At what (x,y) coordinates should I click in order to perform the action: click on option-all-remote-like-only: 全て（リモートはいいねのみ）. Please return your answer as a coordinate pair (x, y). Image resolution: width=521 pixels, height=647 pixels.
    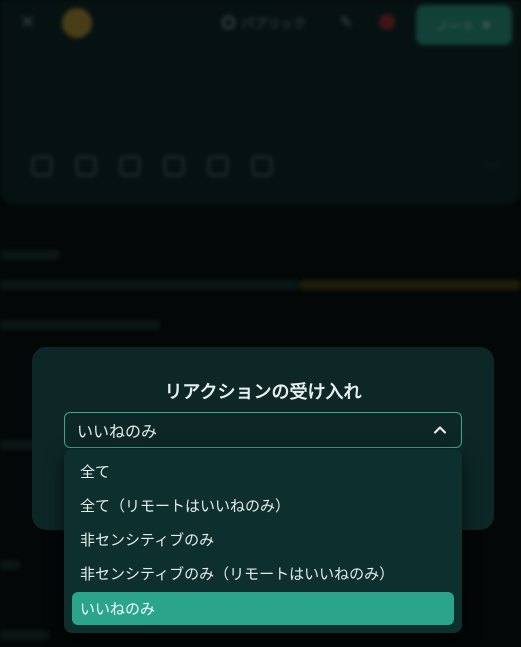
    Looking at the image, I should click on (263, 505).